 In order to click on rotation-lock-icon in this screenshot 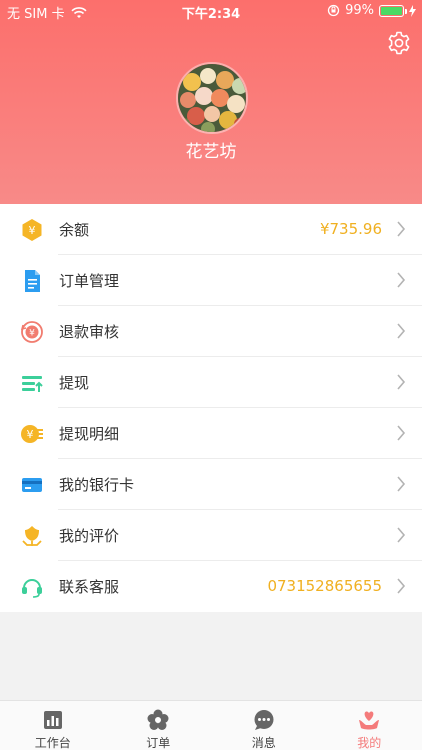, I will do `click(333, 10)`.